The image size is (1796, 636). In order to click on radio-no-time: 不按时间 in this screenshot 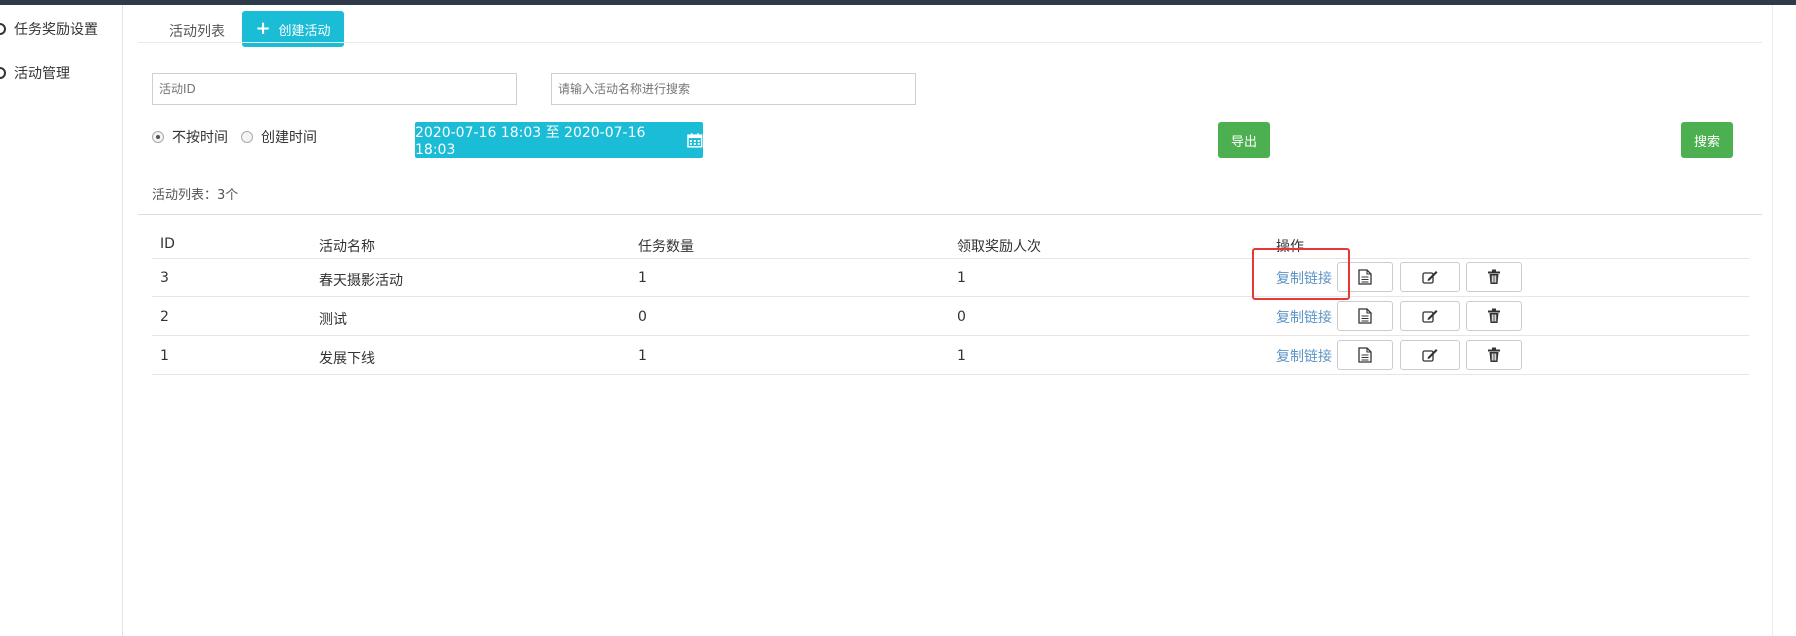, I will do `click(190, 137)`.